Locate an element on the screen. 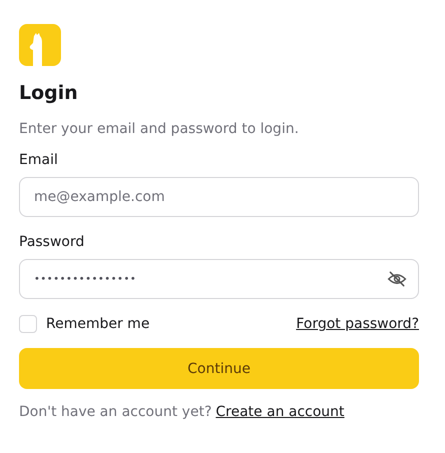 The width and height of the screenshot is (445, 453). no-account-text: Don't have an account yet? is located at coordinates (115, 412).